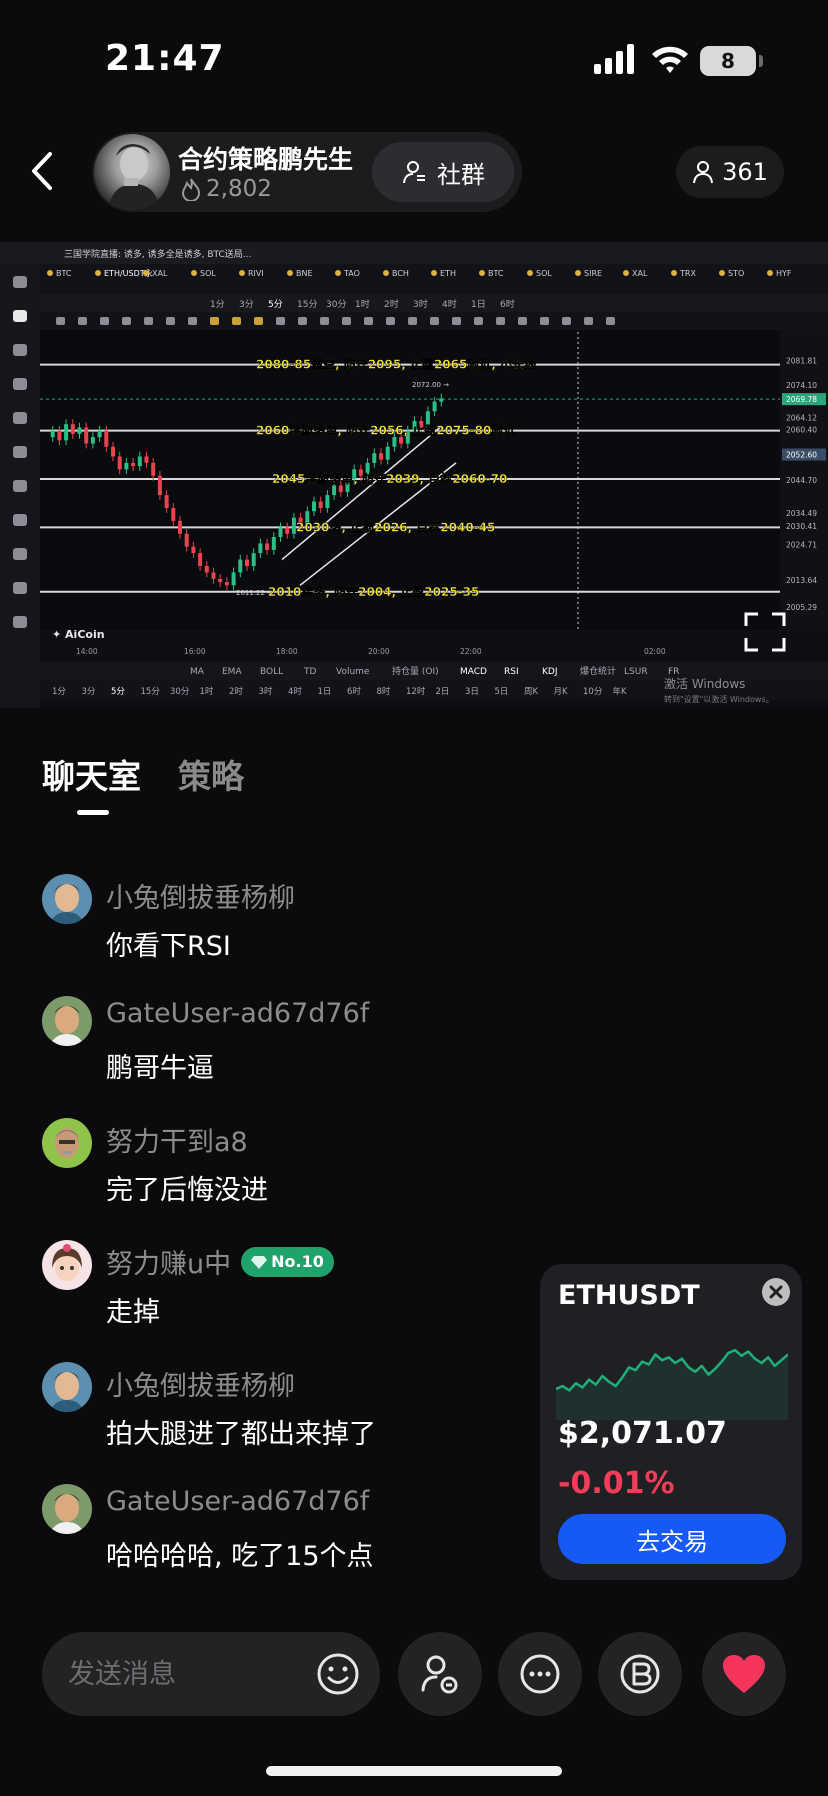 This screenshot has height=1796, width=828. I want to click on indicator-option: LSUR, so click(636, 672).